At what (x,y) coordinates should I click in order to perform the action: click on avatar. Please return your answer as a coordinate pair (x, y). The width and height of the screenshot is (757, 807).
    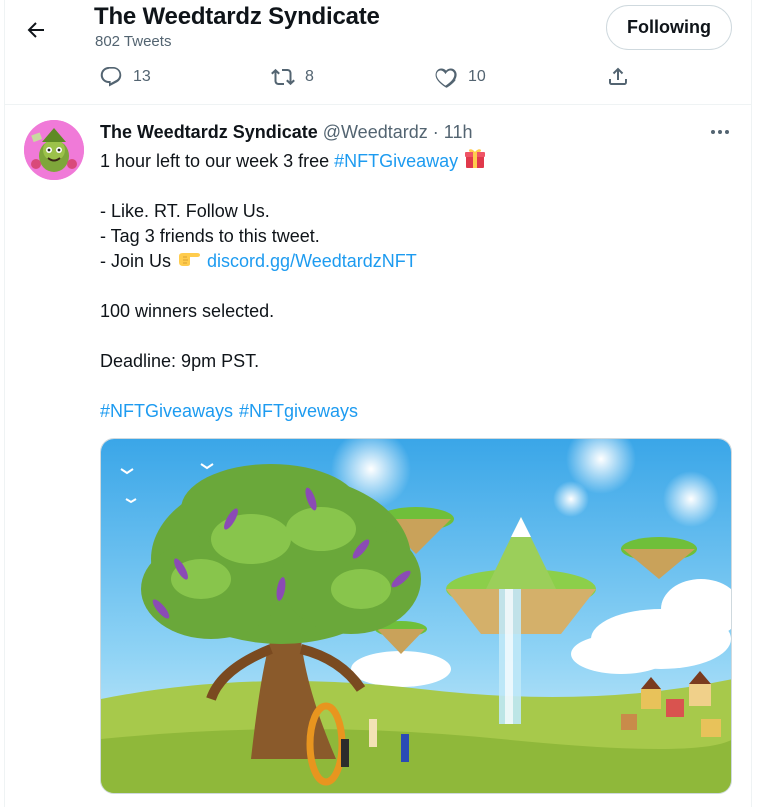
    Looking at the image, I should click on (54, 150).